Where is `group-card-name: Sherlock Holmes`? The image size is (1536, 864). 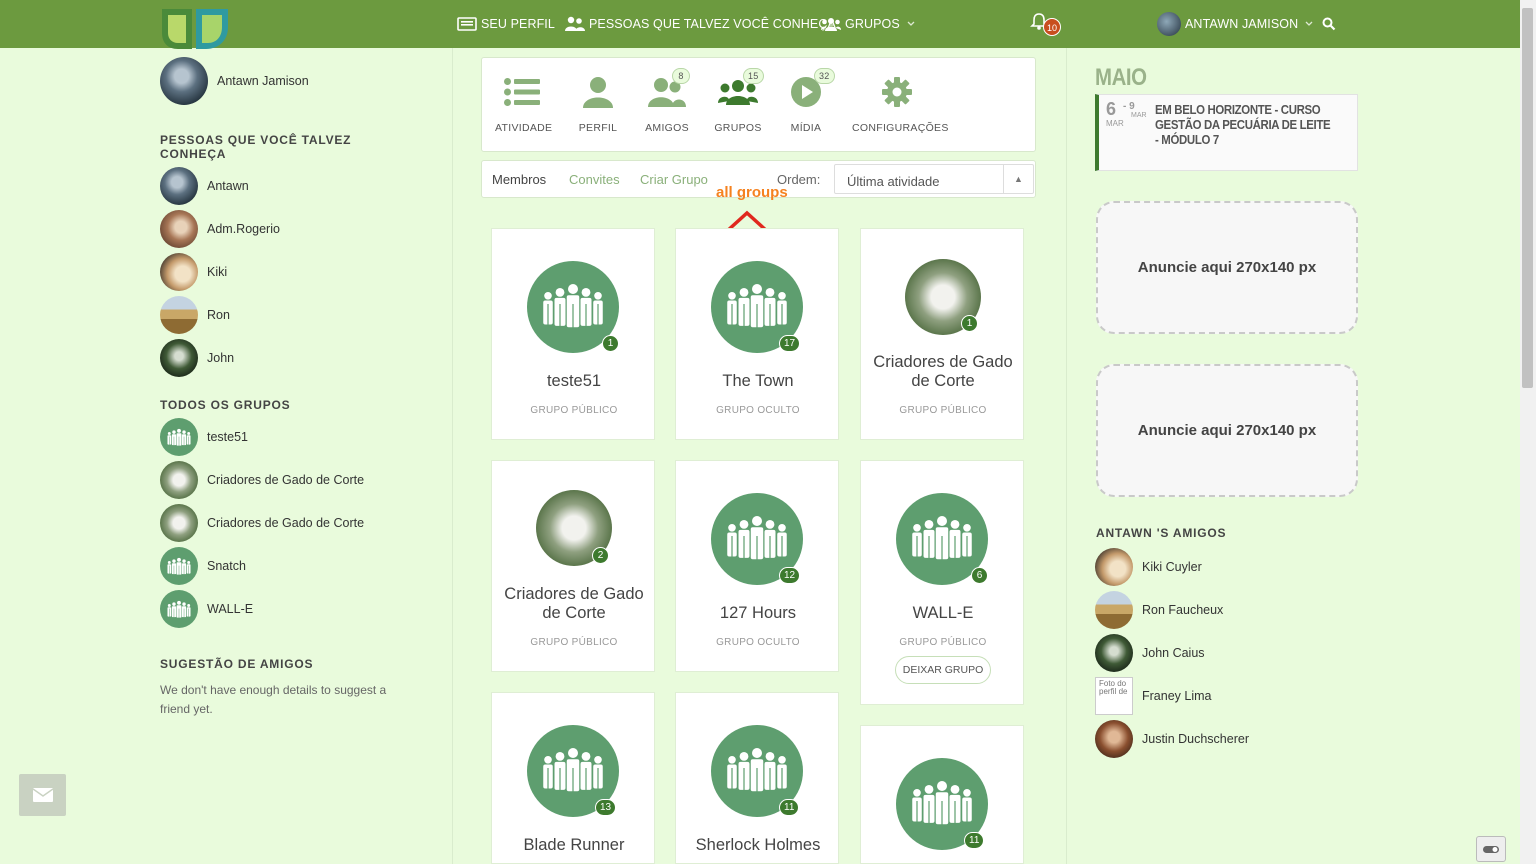 group-card-name: Sherlock Holmes is located at coordinates (758, 845).